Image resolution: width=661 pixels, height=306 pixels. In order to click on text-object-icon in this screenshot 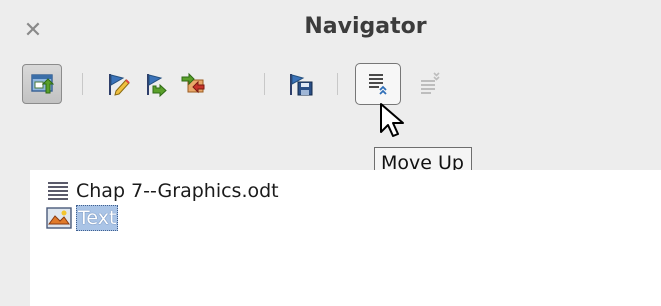, I will do `click(61, 218)`.